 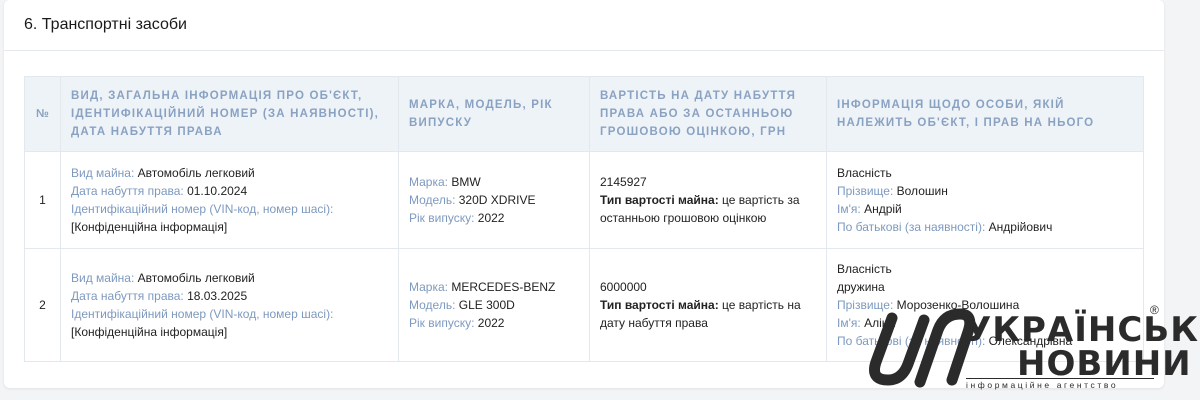 What do you see at coordinates (497, 200) in the screenshot?
I see `model-value: 320D XDRIVE` at bounding box center [497, 200].